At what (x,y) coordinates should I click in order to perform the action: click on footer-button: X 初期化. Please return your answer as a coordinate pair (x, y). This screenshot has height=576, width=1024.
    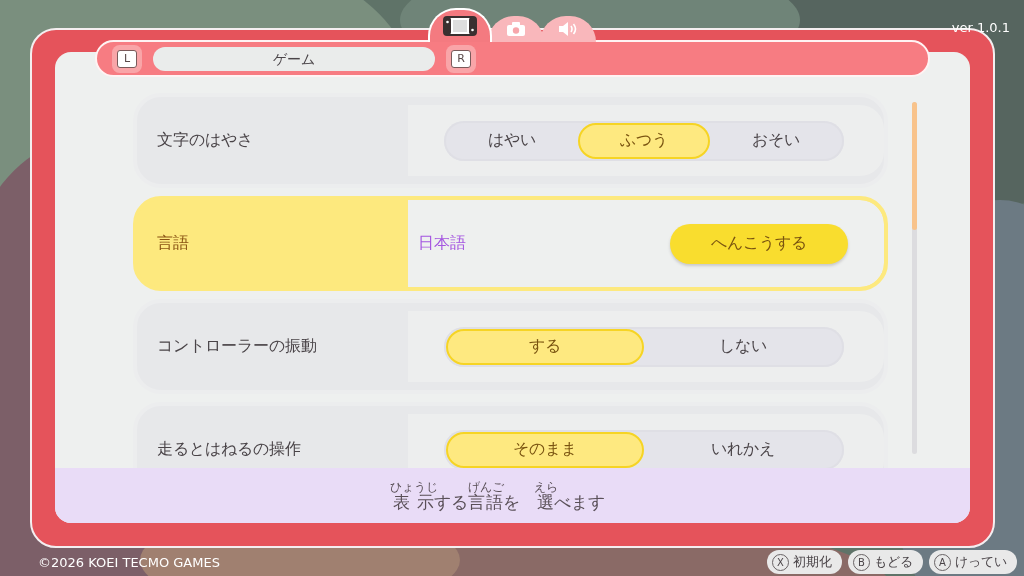
    Looking at the image, I should click on (804, 562).